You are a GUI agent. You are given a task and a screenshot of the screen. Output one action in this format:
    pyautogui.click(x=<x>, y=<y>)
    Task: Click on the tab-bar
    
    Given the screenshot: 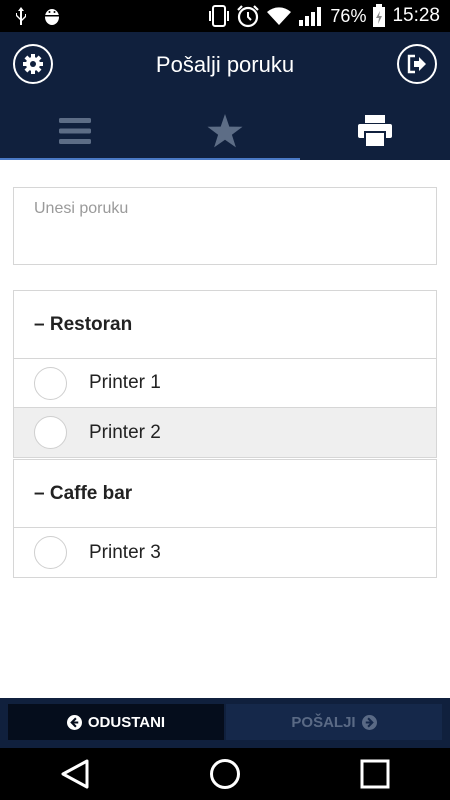 What is the action you would take?
    pyautogui.click(x=225, y=131)
    